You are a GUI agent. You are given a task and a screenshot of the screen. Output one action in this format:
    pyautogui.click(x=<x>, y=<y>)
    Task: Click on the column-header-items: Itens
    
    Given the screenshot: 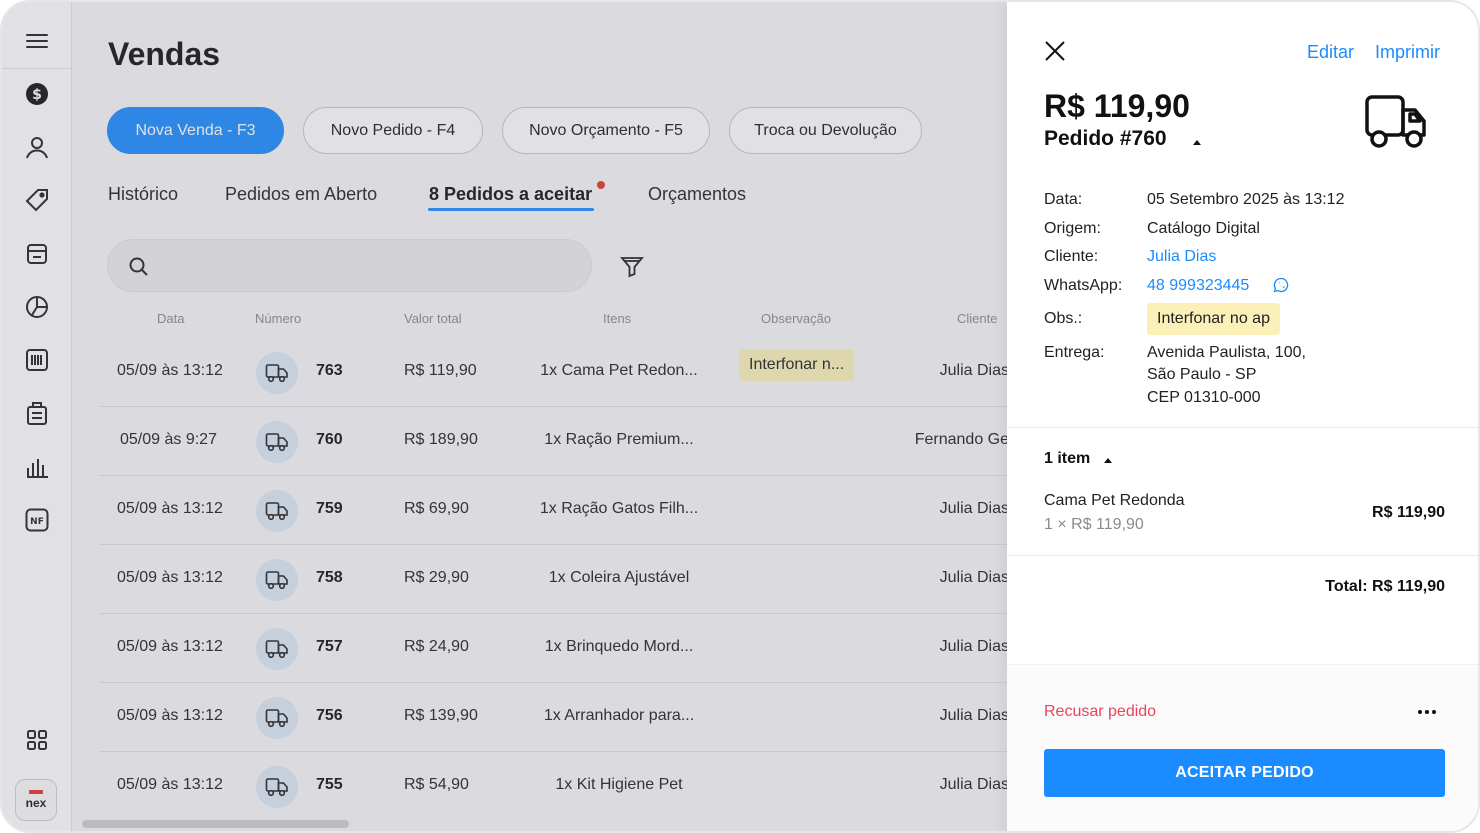 What is the action you would take?
    pyautogui.click(x=617, y=318)
    